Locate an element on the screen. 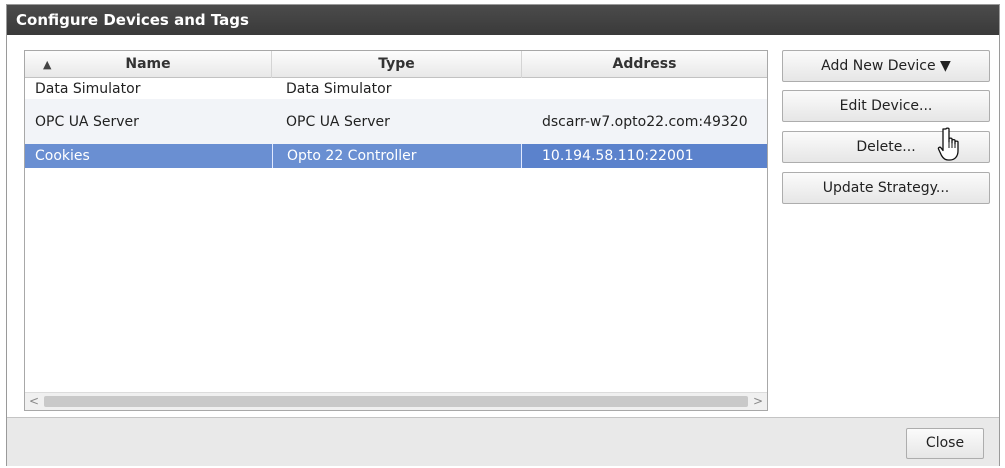 Image resolution: width=1005 pixels, height=468 pixels. column-header-name-label: Name is located at coordinates (148, 64).